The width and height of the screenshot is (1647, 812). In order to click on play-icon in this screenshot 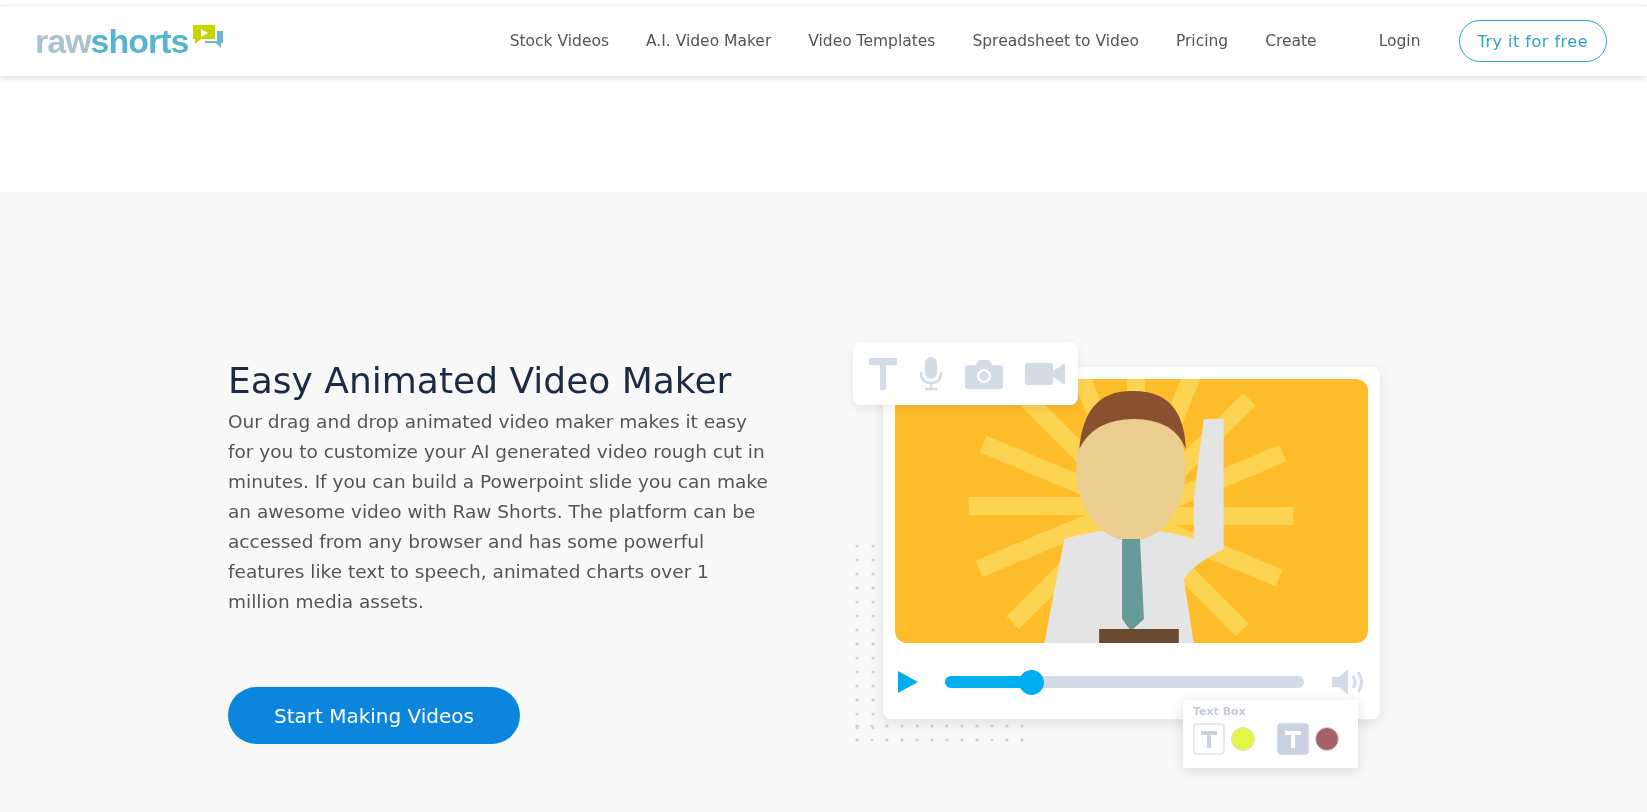, I will do `click(908, 682)`.